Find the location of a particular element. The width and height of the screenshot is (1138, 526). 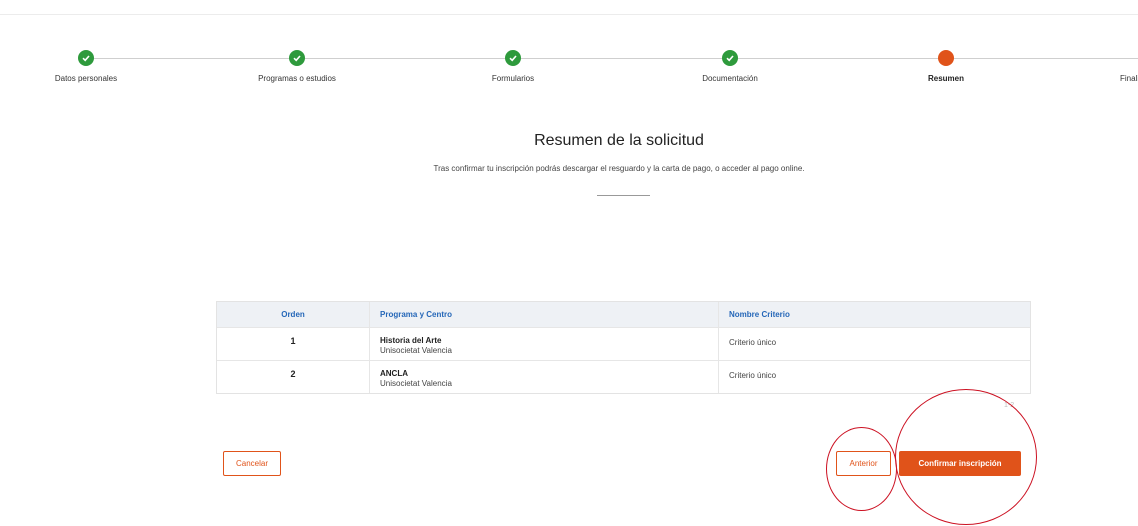

table-header: Orden Programa y Centro Nombre Criterio is located at coordinates (623, 314).